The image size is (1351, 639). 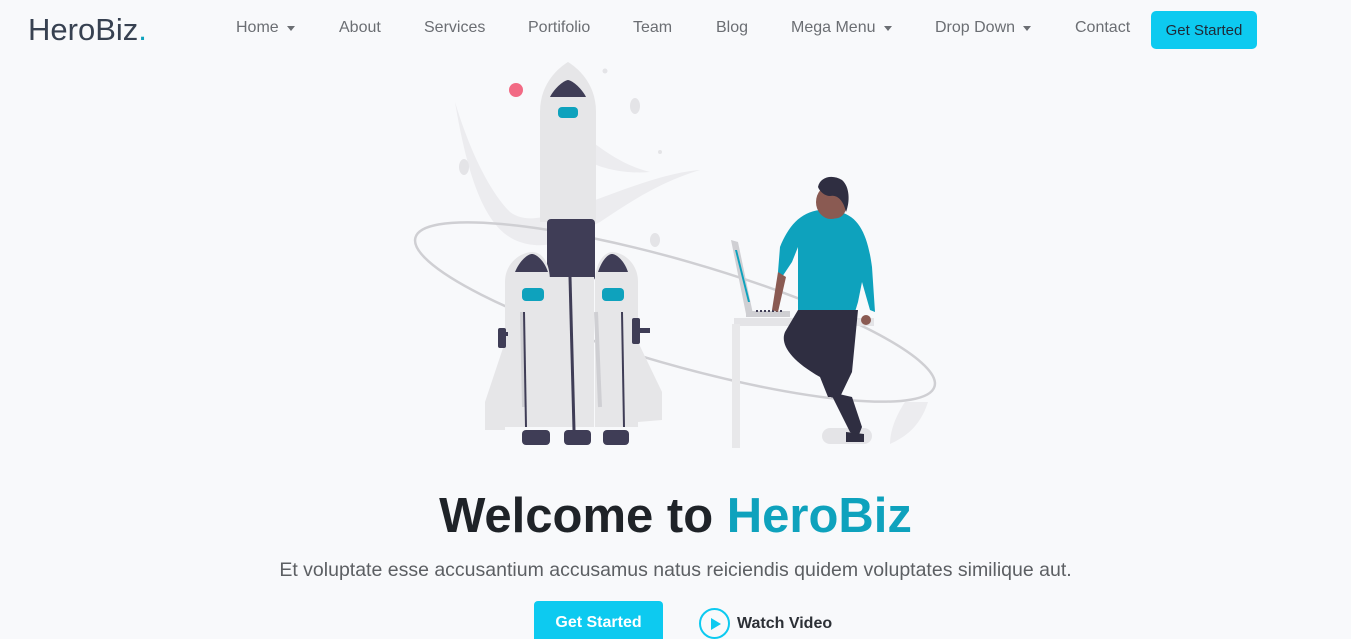 I want to click on nav-item-drop-down: Drop Down, so click(x=983, y=28).